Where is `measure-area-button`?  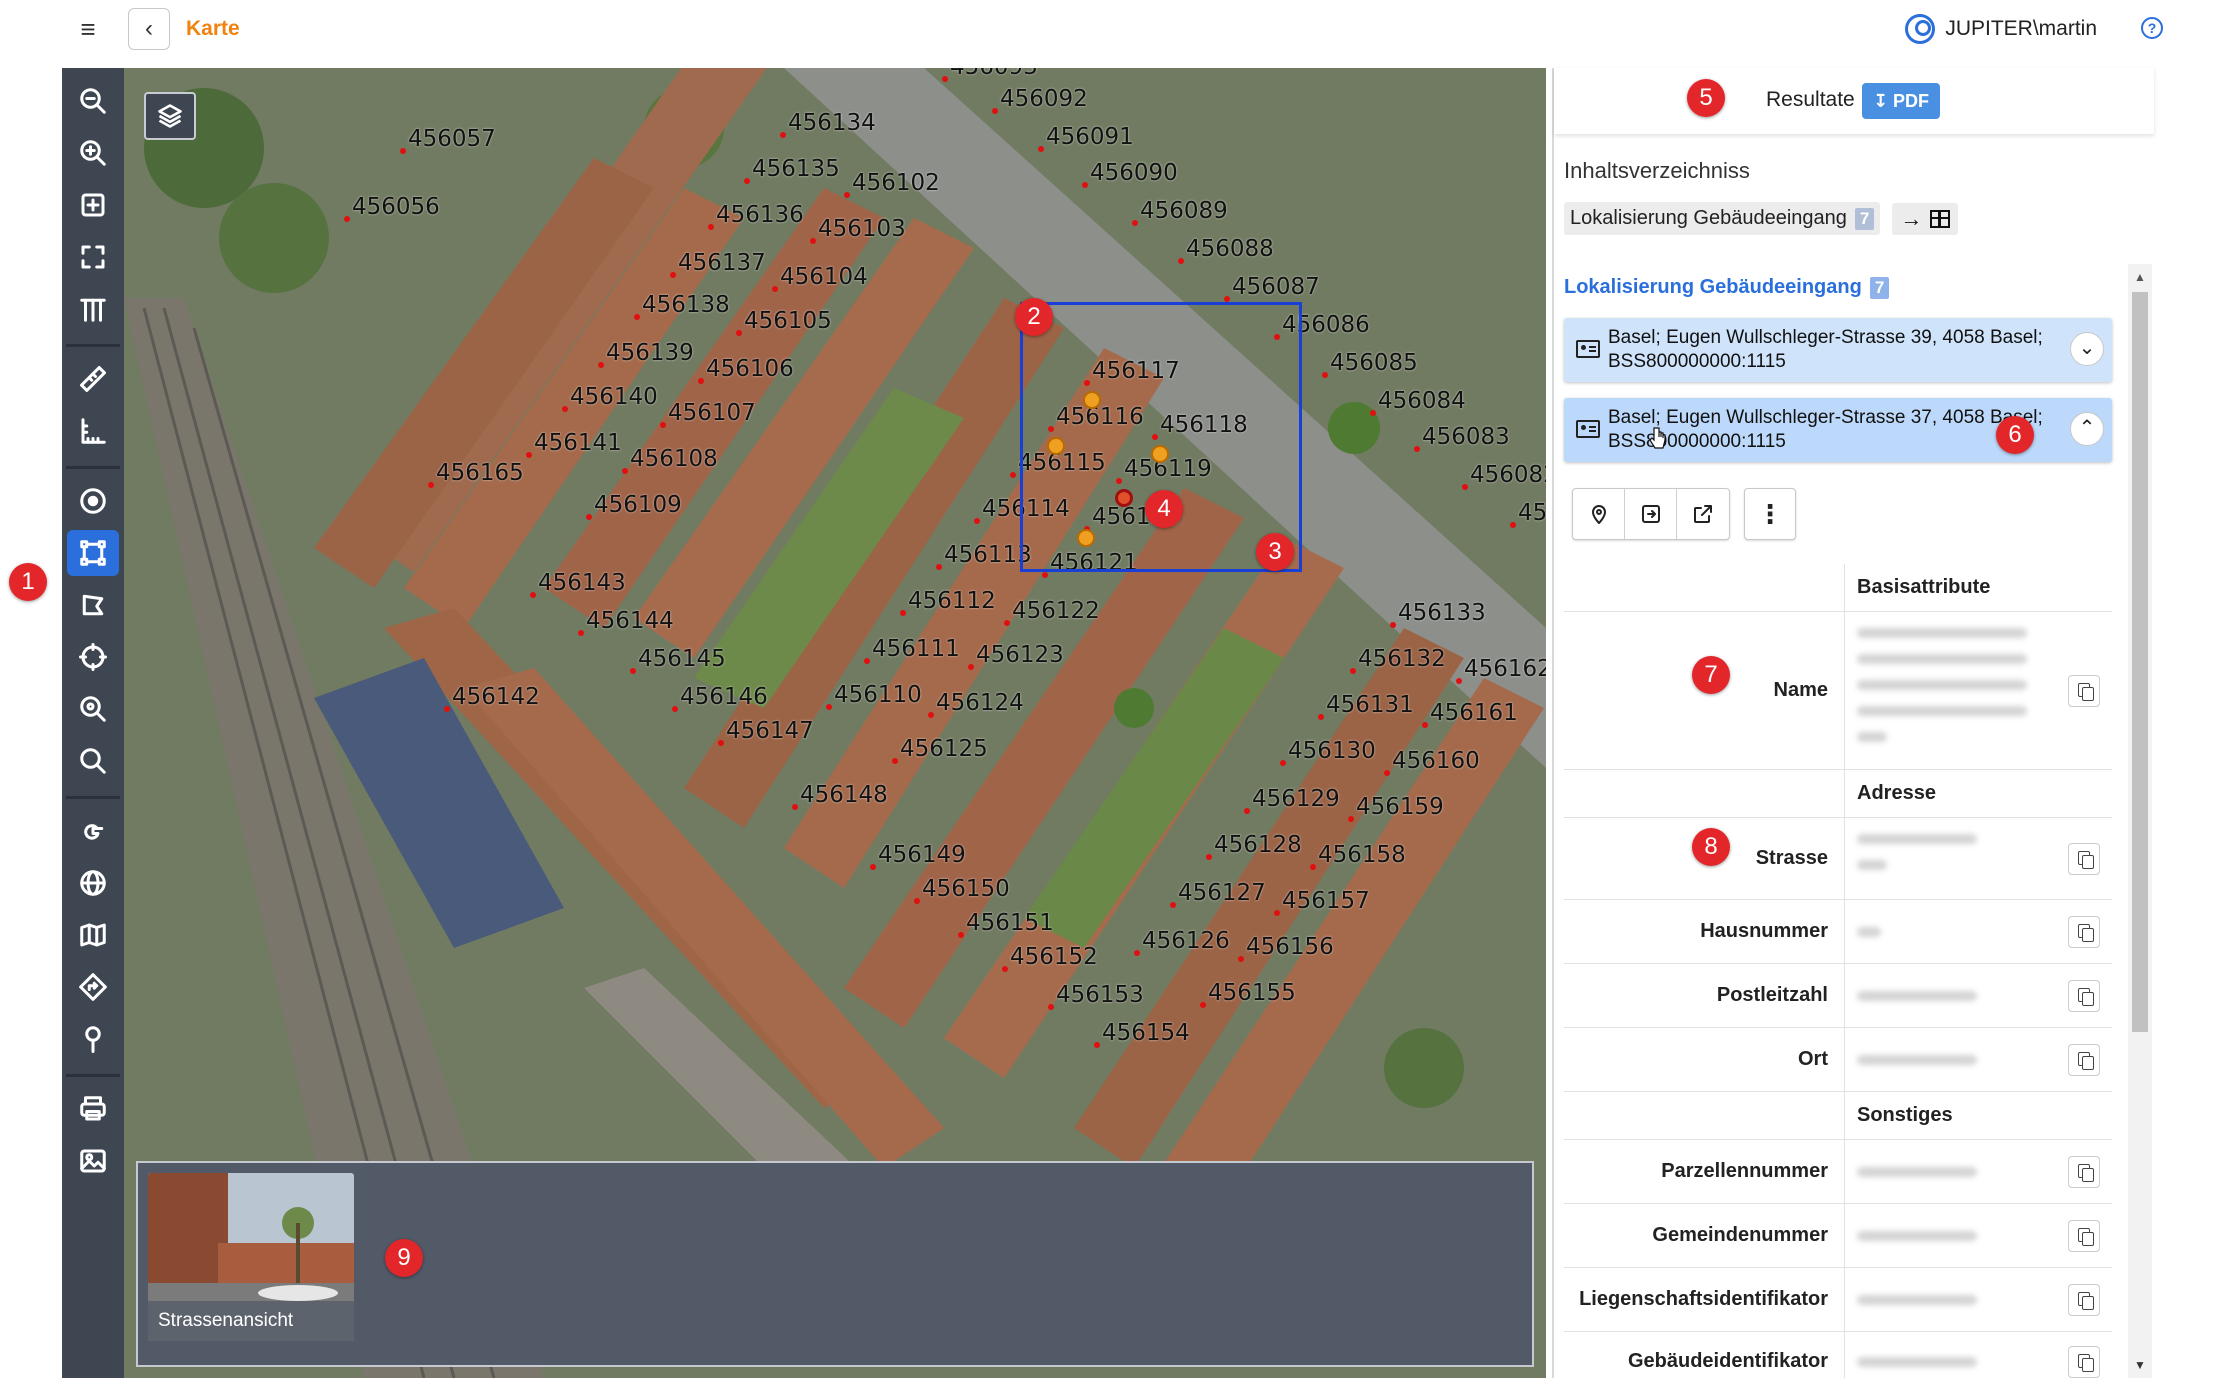
measure-area-button is located at coordinates (93, 431).